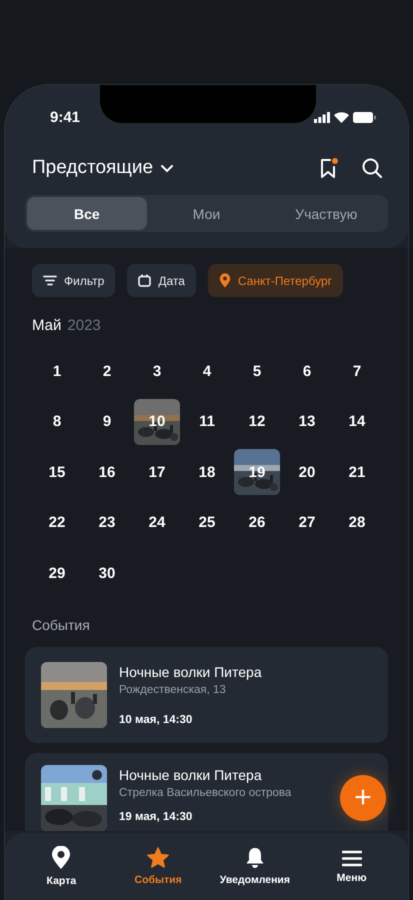 The height and width of the screenshot is (900, 413). Describe the element at coordinates (161, 280) in the screenshot. I see `filter-chip: Дата` at that location.